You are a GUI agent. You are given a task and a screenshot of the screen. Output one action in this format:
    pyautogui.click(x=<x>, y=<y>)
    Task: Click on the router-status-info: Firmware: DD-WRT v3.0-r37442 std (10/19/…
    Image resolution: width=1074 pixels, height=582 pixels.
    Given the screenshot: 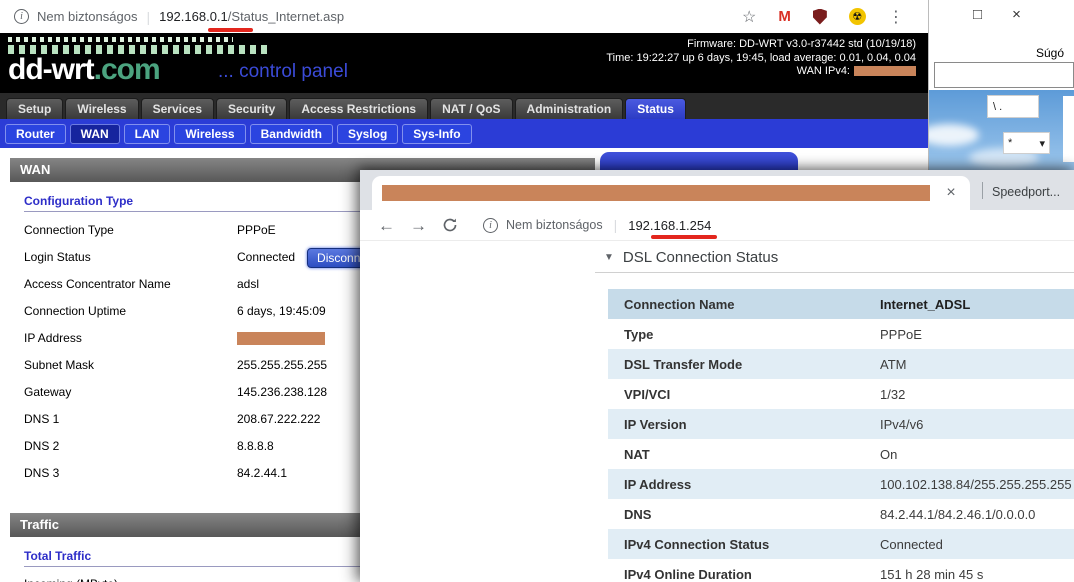 What is the action you would take?
    pyautogui.click(x=761, y=58)
    